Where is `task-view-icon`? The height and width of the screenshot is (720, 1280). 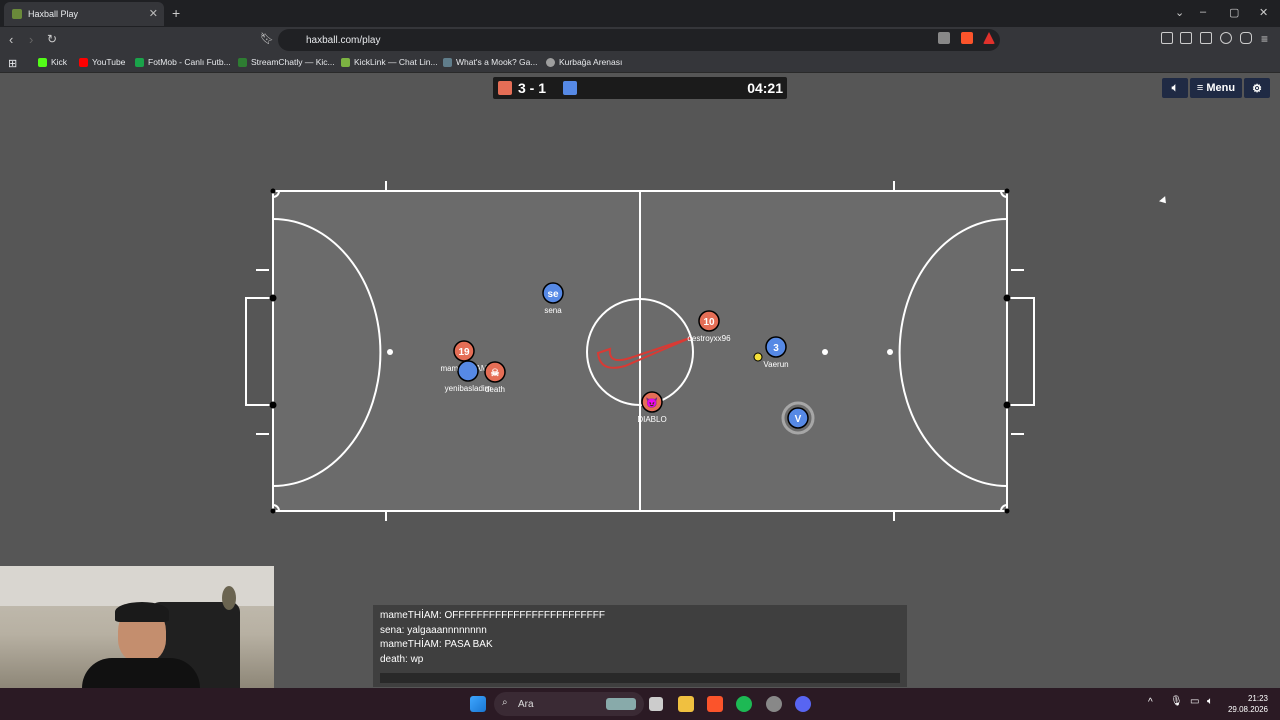 task-view-icon is located at coordinates (656, 704).